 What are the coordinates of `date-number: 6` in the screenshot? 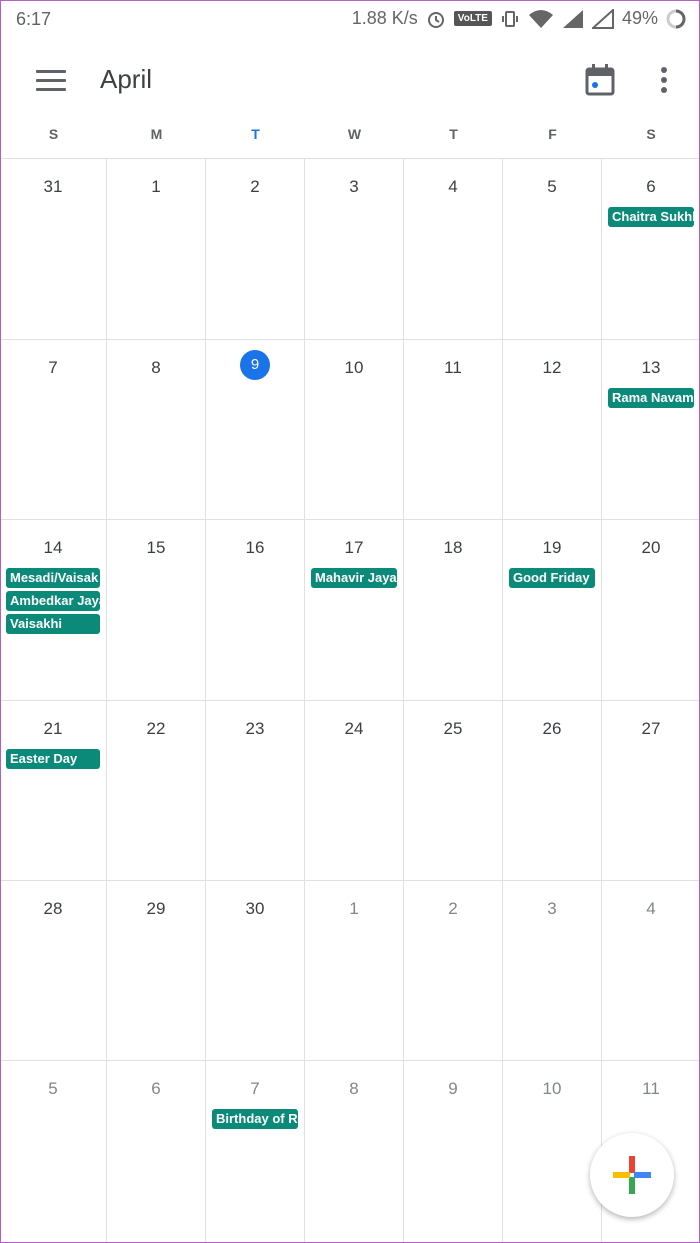 It's located at (156, 1088).